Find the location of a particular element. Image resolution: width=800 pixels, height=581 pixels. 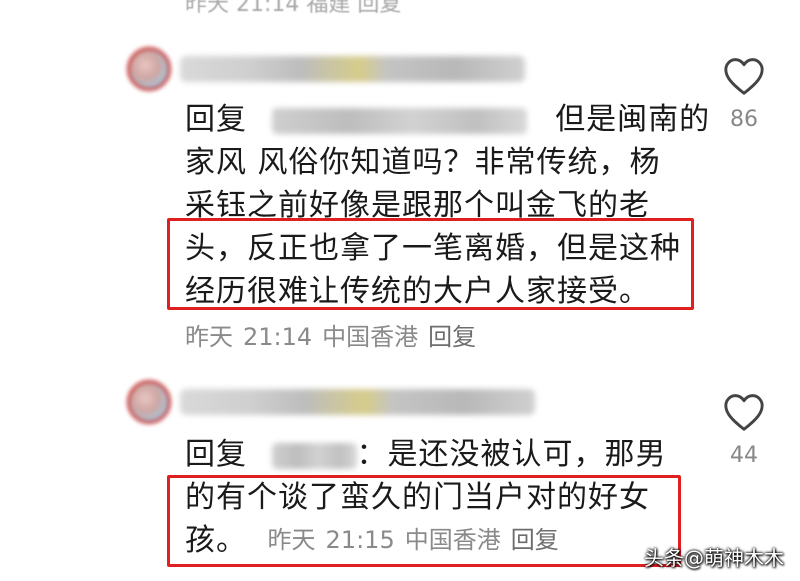

previous-comment-meta: 昨天 21:14 福建 回复 is located at coordinates (293, 8).